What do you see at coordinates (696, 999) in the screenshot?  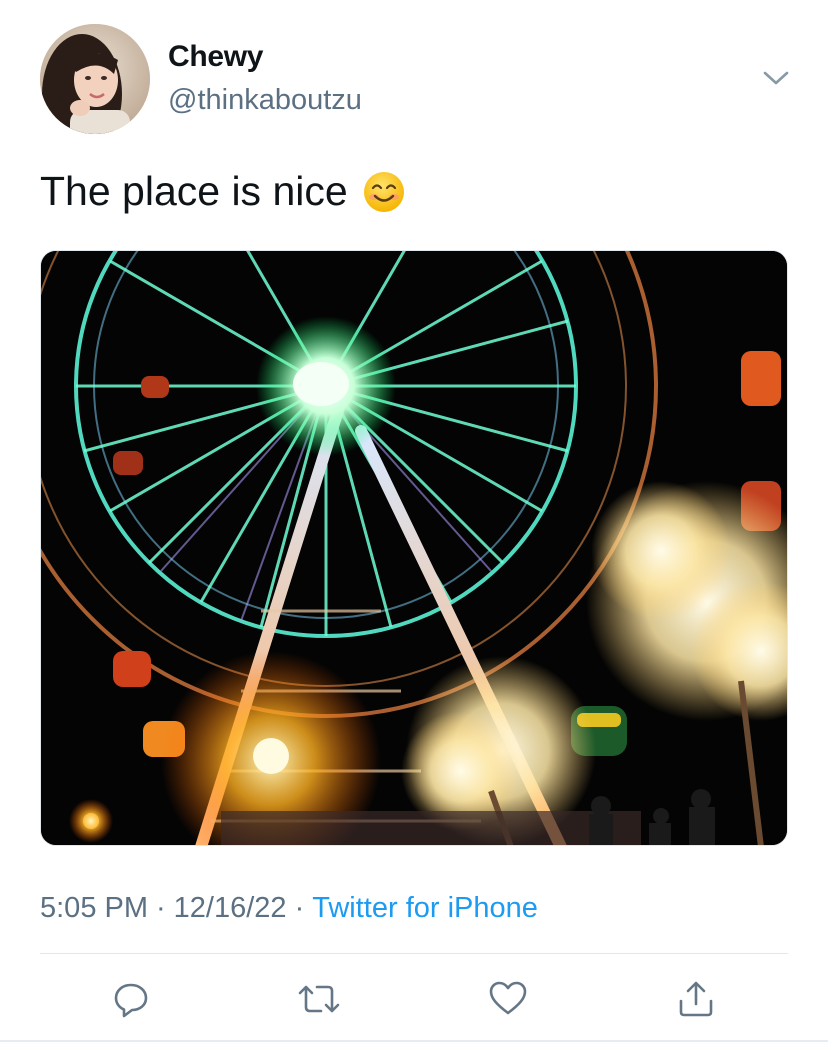 I see `share-icon` at bounding box center [696, 999].